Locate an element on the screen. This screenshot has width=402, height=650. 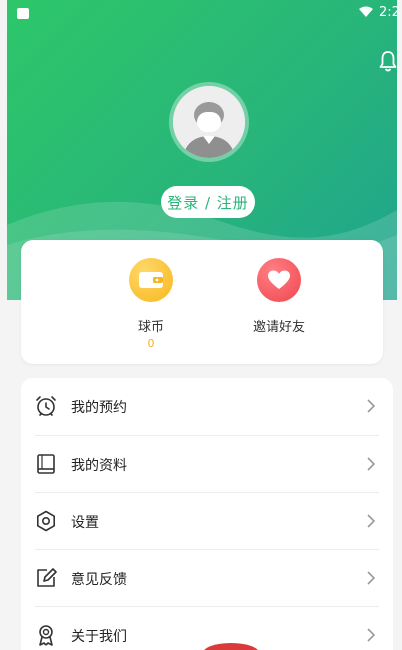
gear-icon is located at coordinates (46, 521).